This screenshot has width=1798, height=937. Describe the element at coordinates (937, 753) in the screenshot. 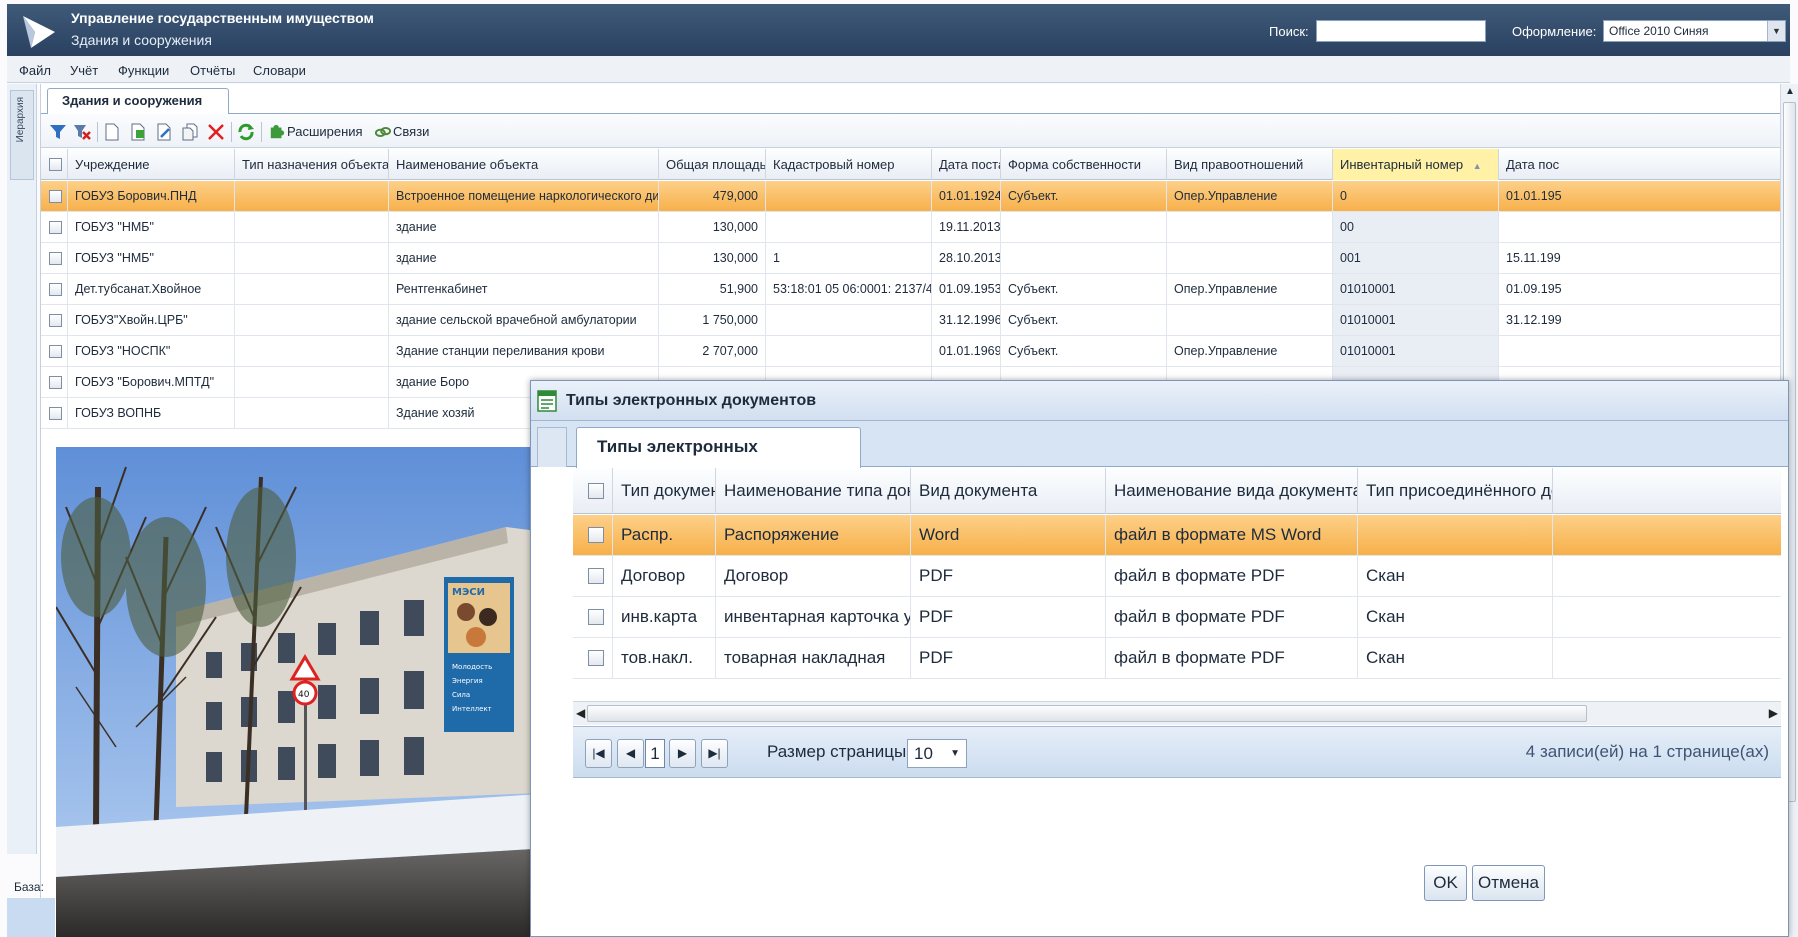

I see `page-size-select: 10 ▼` at that location.